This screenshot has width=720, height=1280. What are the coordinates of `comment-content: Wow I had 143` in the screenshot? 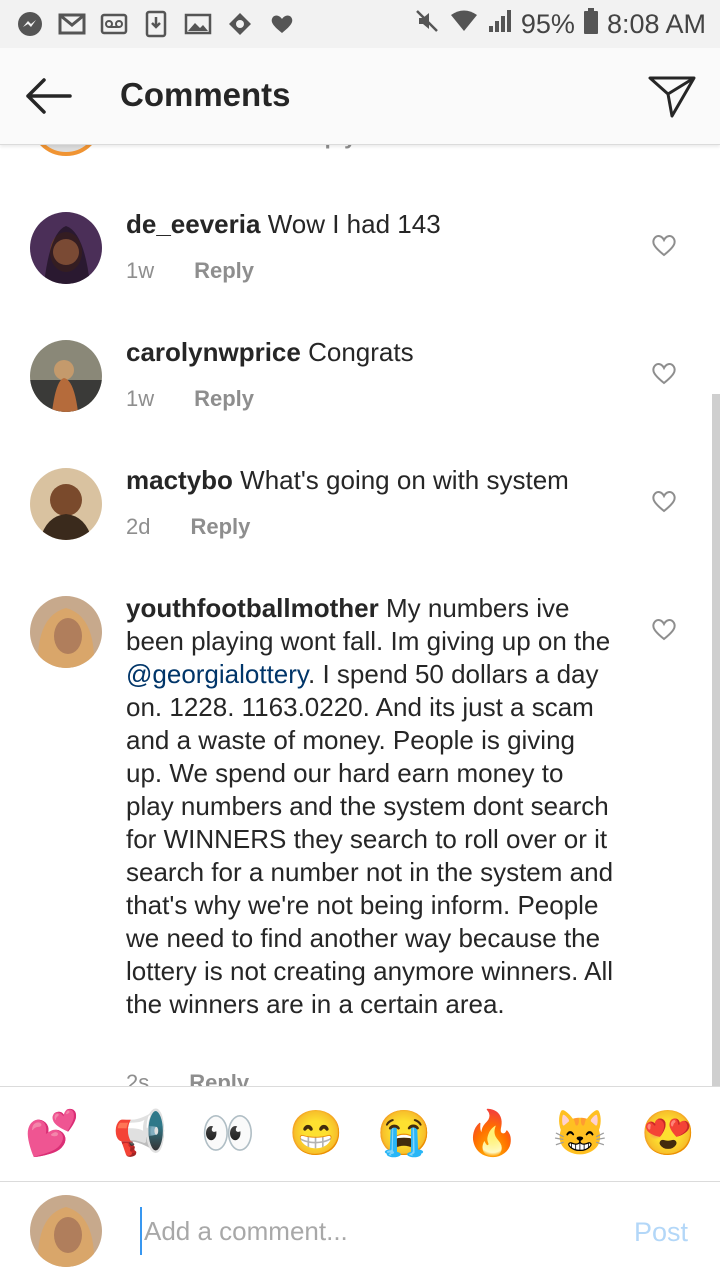 It's located at (354, 224).